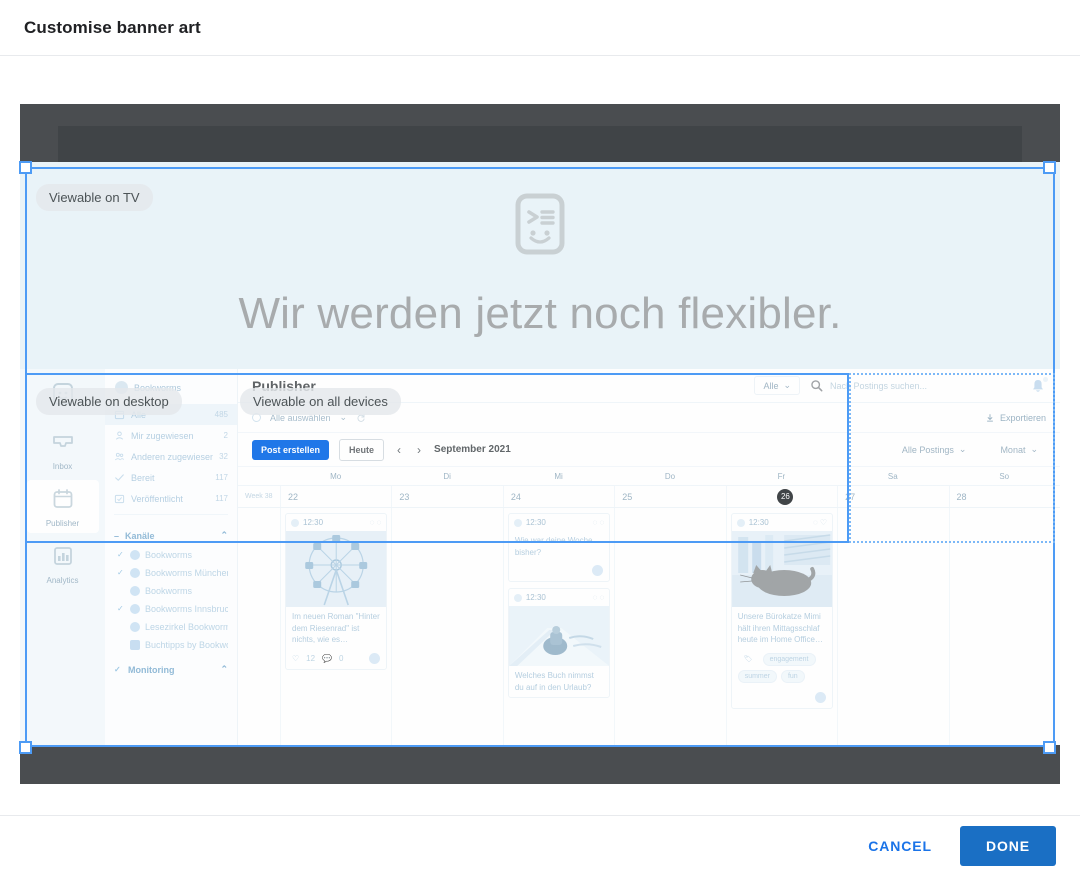 The height and width of the screenshot is (876, 1080). Describe the element at coordinates (1019, 449) in the screenshot. I see `view-filter-dropdown: Monat ⌄` at that location.